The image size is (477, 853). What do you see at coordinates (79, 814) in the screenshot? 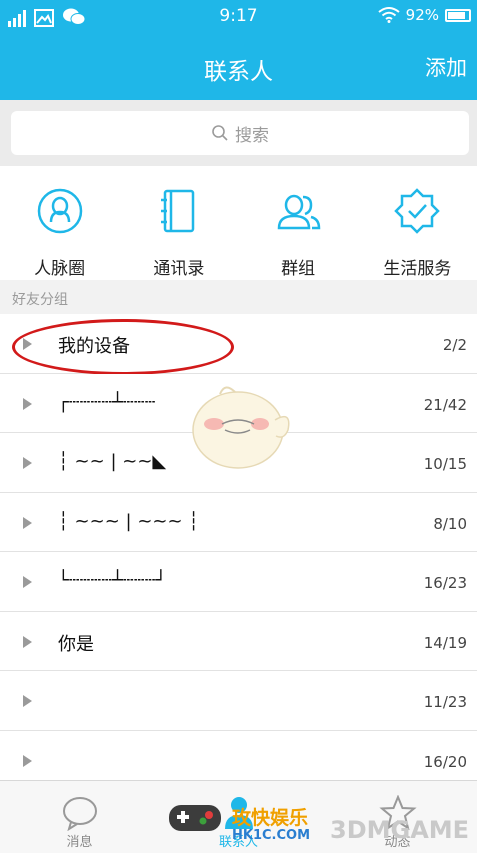
I see `message-icon` at bounding box center [79, 814].